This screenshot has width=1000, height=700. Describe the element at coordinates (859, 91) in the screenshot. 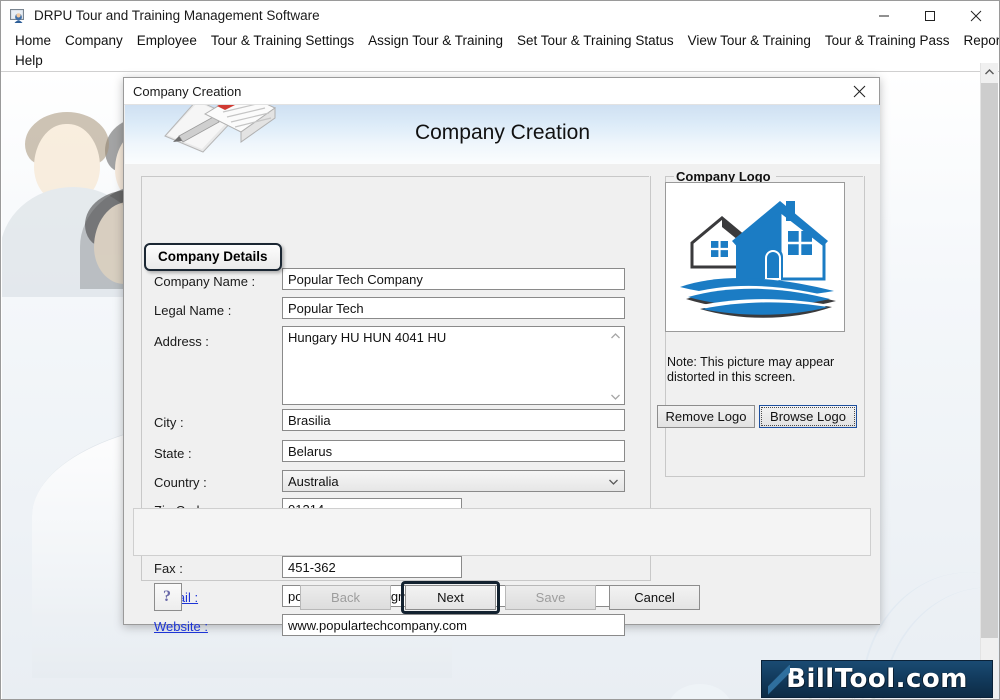

I see `dialog-close-icon` at that location.